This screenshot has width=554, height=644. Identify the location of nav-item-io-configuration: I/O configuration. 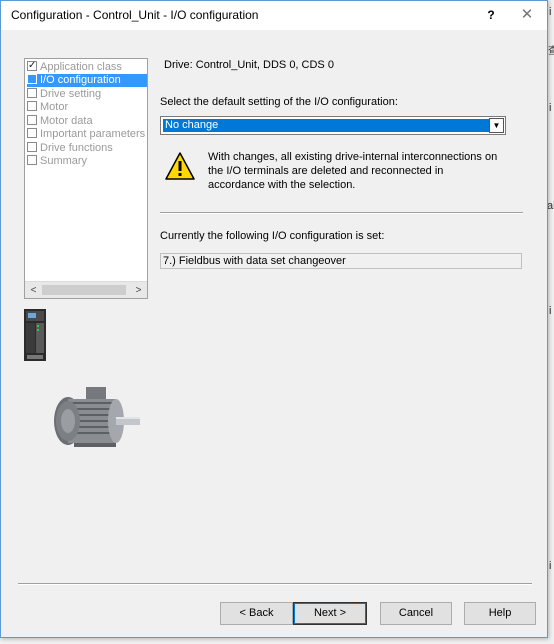
(87, 80).